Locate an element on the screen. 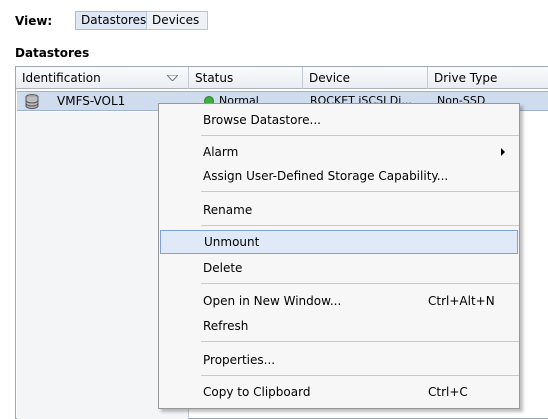 This screenshot has width=548, height=419. menu-item-label: Copy to Clipboard is located at coordinates (257, 392).